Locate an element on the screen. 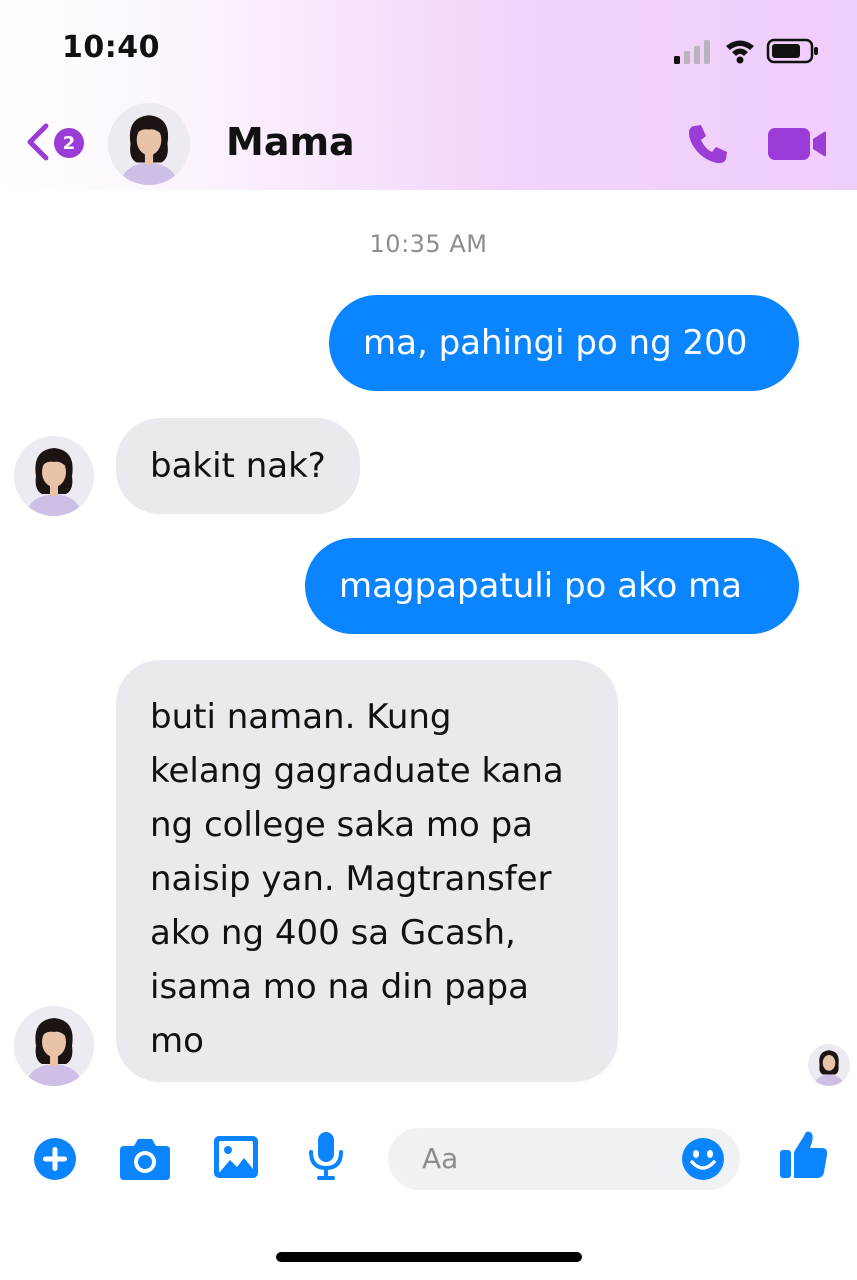  unread-badge: 2 is located at coordinates (69, 143).